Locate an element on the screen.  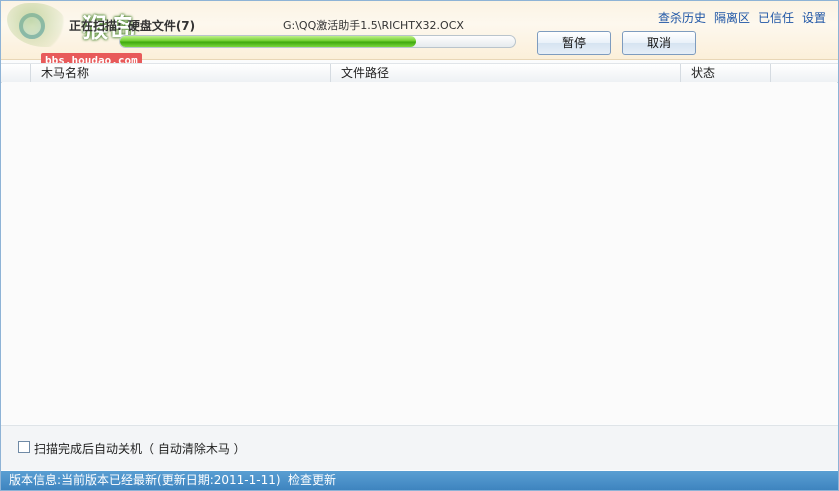
scan-status: 正在扫描: 硬盘文件(7) is located at coordinates (132, 25).